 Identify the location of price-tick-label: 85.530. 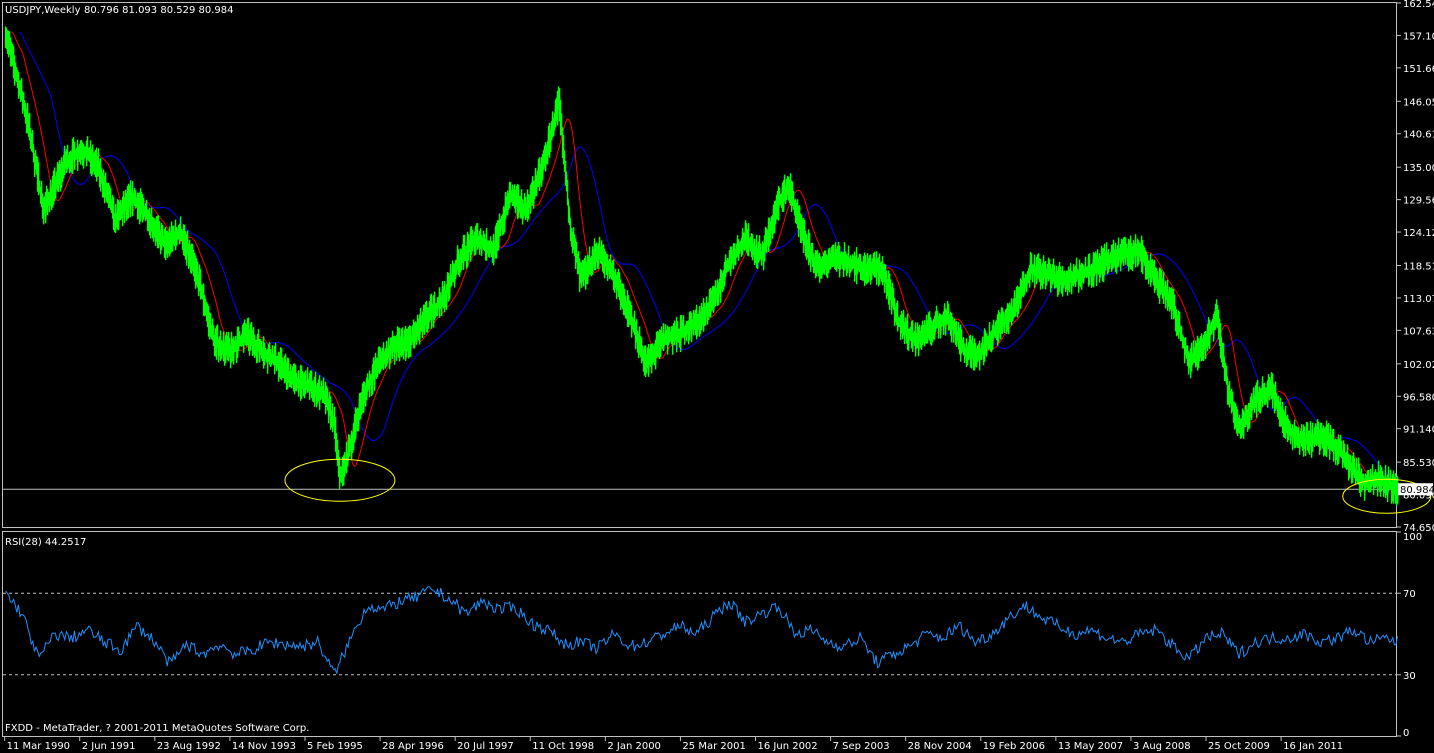
(1418, 463).